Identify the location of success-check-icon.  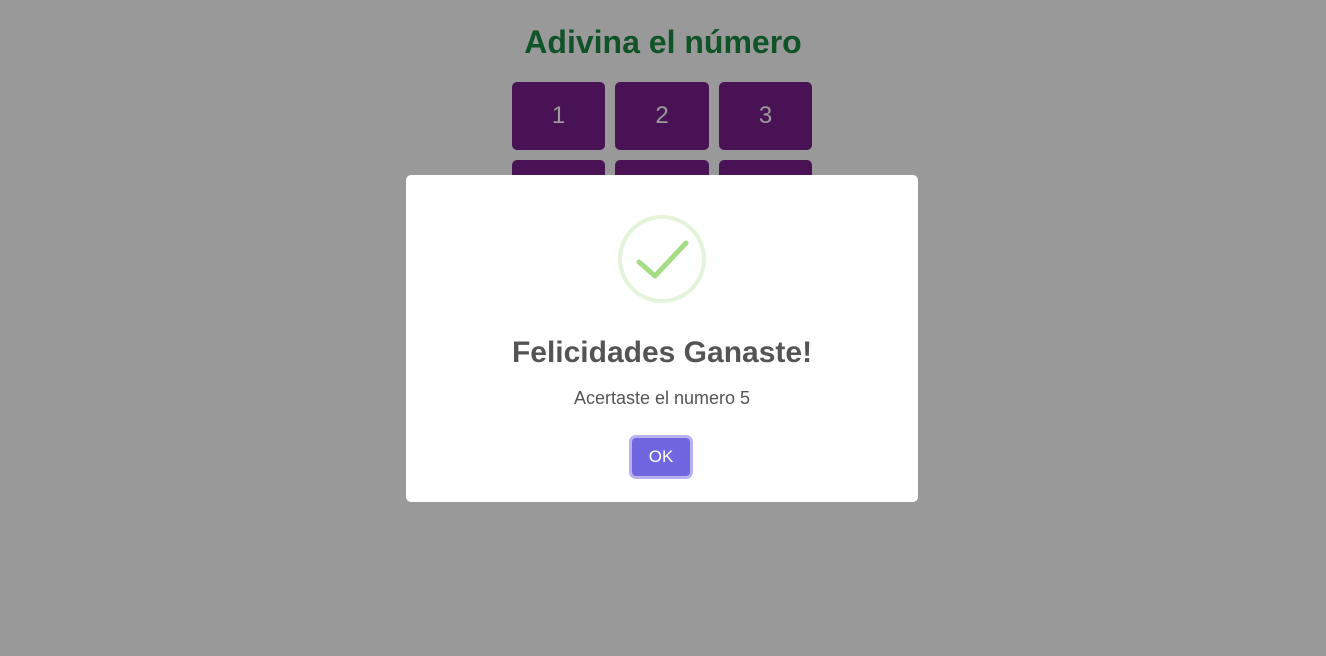
(662, 259).